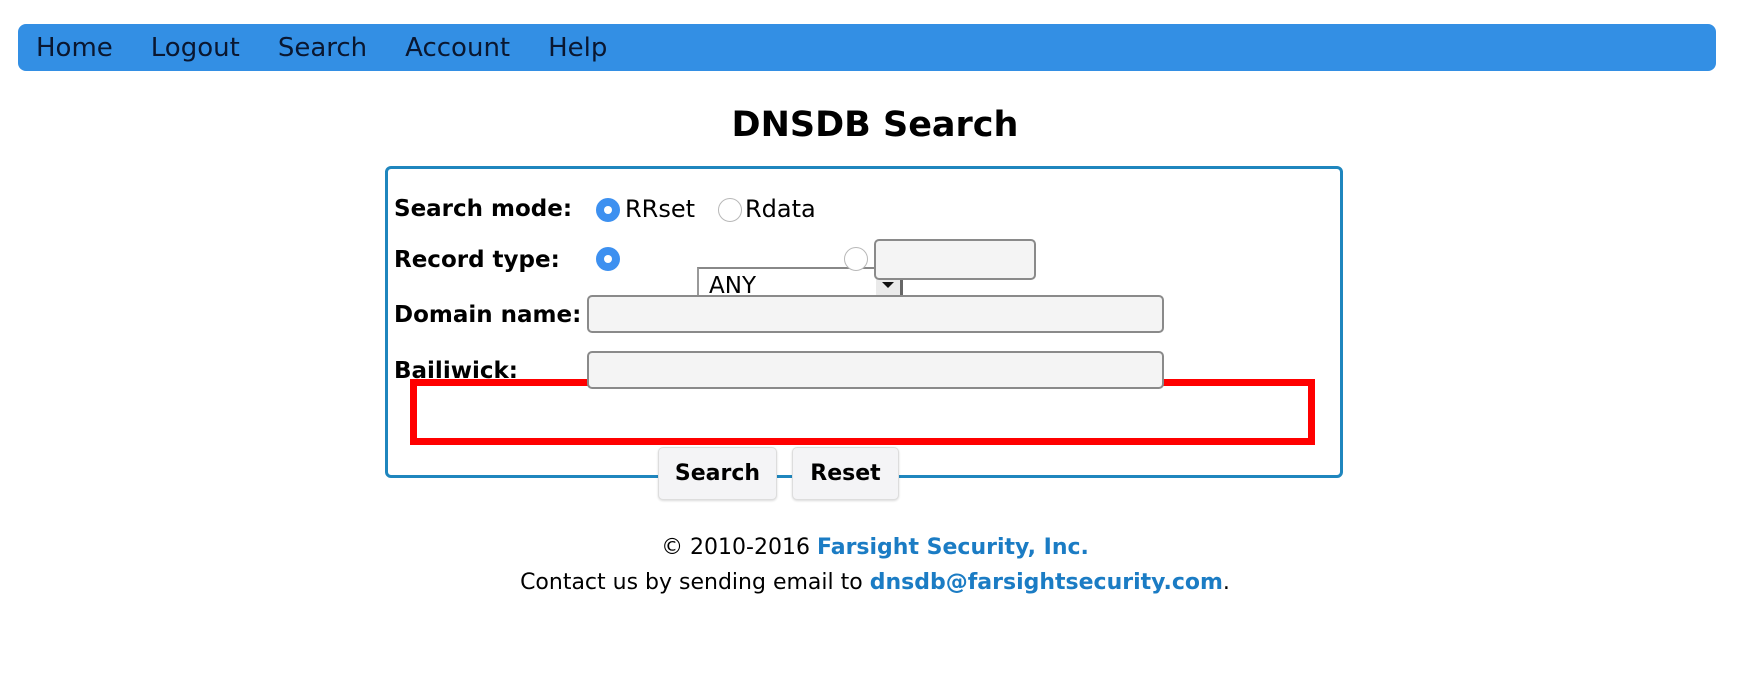  What do you see at coordinates (608, 259) in the screenshot?
I see `record-type-select-radio` at bounding box center [608, 259].